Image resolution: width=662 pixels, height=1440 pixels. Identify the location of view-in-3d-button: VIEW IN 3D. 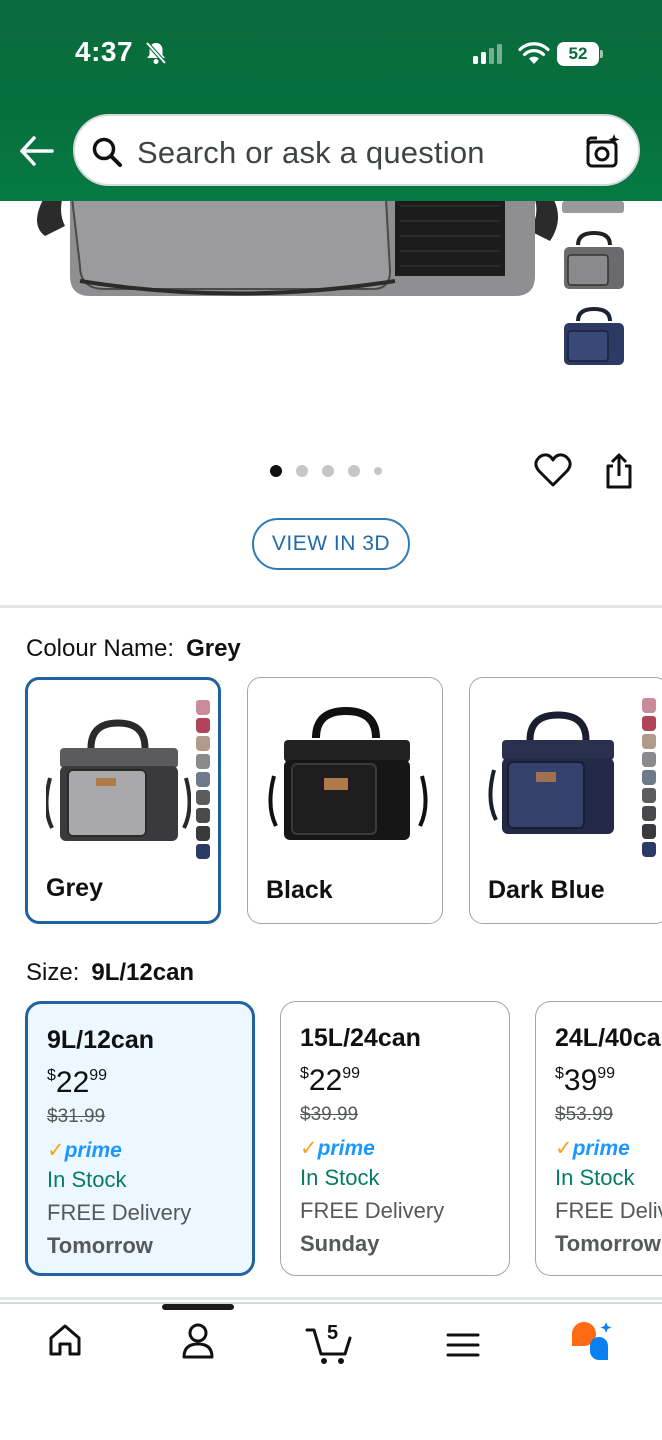
(331, 544).